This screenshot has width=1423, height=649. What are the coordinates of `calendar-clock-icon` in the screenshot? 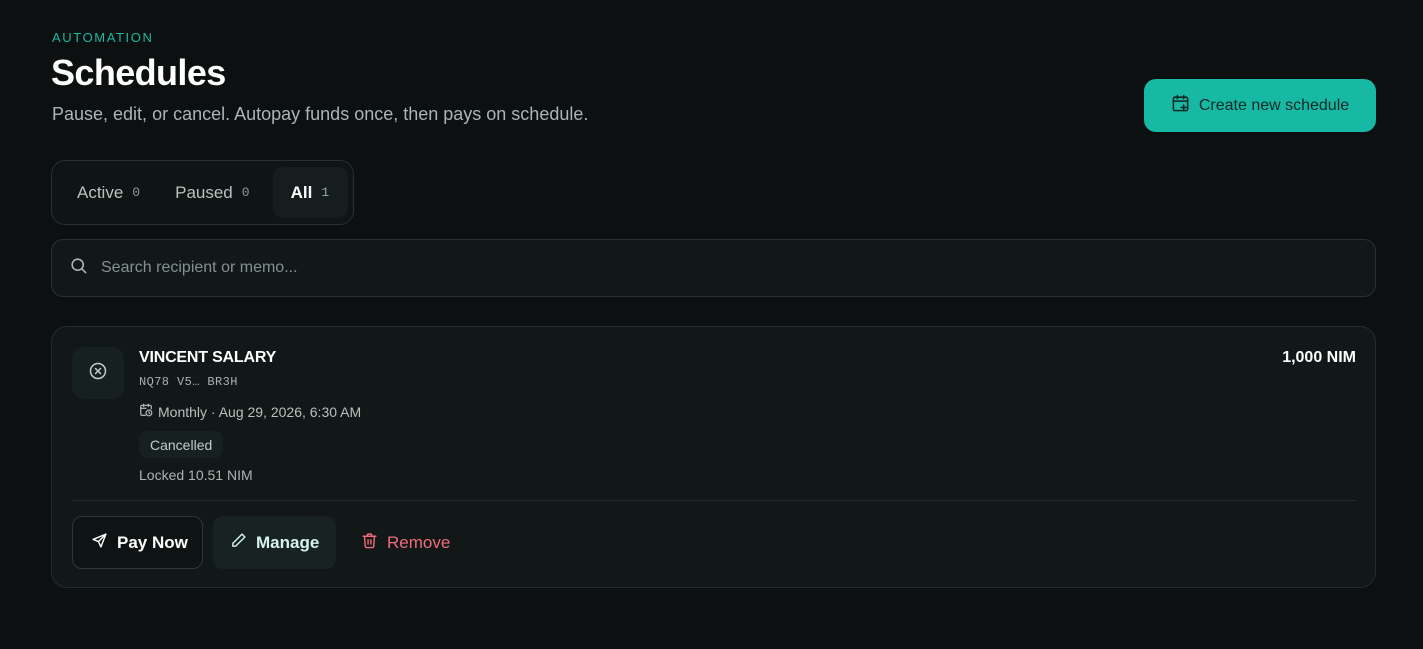 It's located at (146, 411).